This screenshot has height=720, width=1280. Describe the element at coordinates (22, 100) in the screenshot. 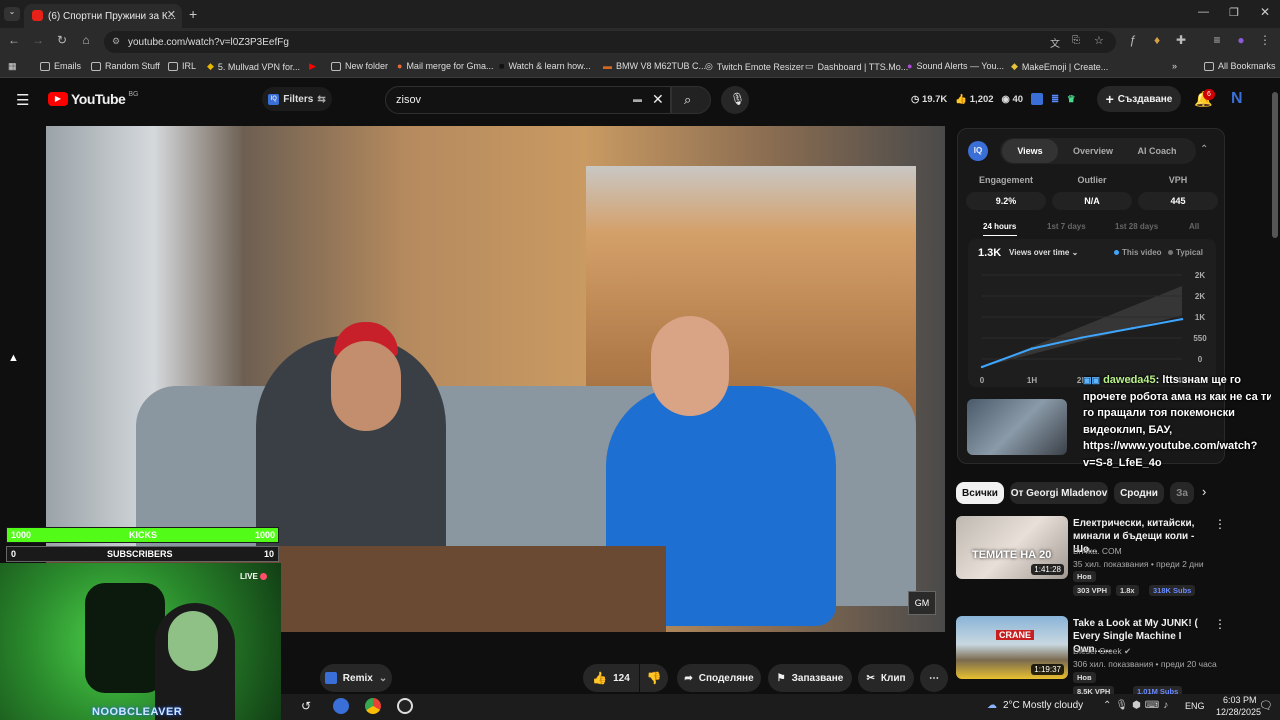

I see `menu-hamburger-icon: ☰` at that location.